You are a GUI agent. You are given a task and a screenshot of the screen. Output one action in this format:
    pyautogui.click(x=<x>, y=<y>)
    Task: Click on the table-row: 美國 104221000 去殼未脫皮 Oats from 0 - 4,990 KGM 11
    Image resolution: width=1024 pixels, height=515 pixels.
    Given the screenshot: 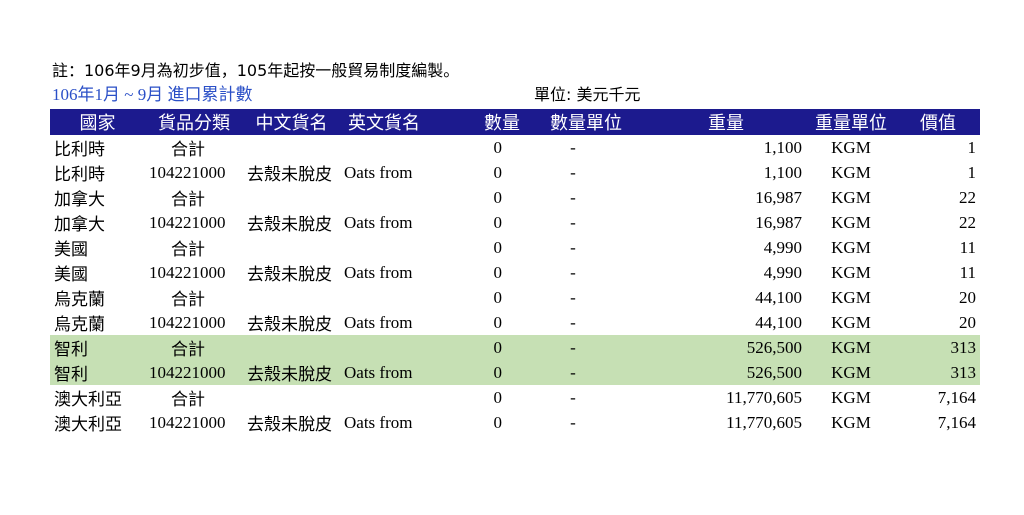 What is the action you would take?
    pyautogui.click(x=515, y=272)
    